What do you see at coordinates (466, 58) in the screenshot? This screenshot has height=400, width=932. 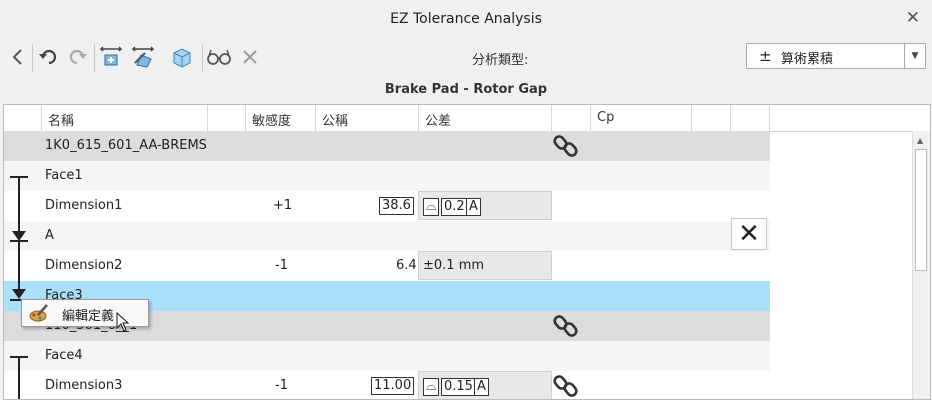 I see `toolbar: 分析類型: ± 算術累積 ▼` at bounding box center [466, 58].